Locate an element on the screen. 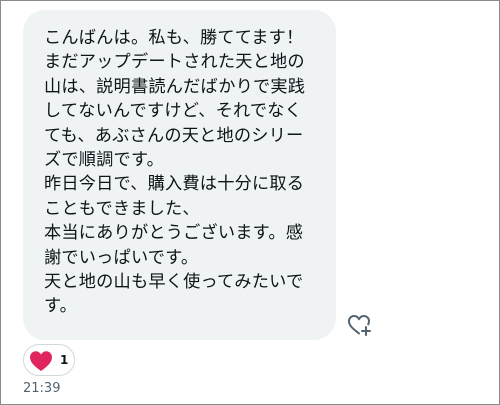 Image resolution: width=500 pixels, height=405 pixels. message-line: してないんですけど、それでなく is located at coordinates (173, 111).